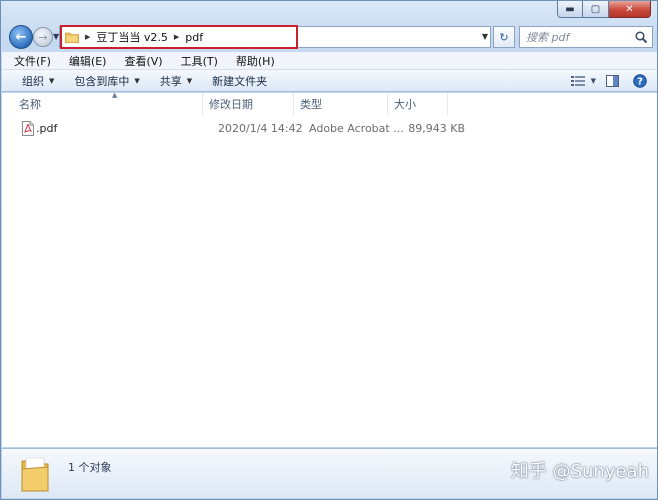 This screenshot has height=500, width=658. I want to click on preview-pane-icon, so click(612, 81).